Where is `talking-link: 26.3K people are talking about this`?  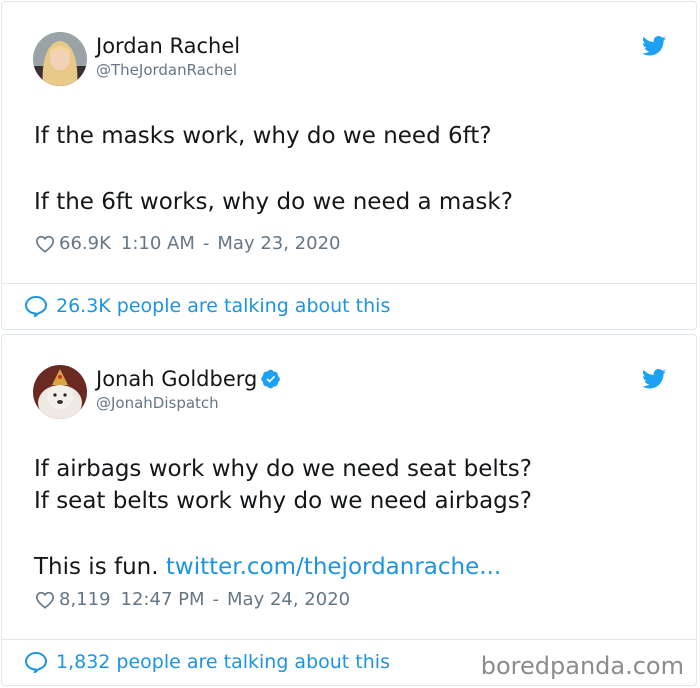
talking-link: 26.3K people are talking about this is located at coordinates (207, 306).